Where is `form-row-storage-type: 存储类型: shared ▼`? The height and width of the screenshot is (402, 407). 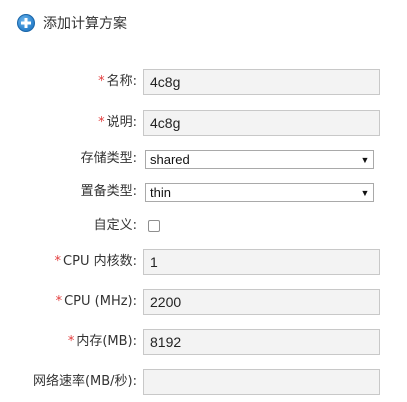
form-row-storage-type: 存储类型: shared ▼ is located at coordinates (203, 159).